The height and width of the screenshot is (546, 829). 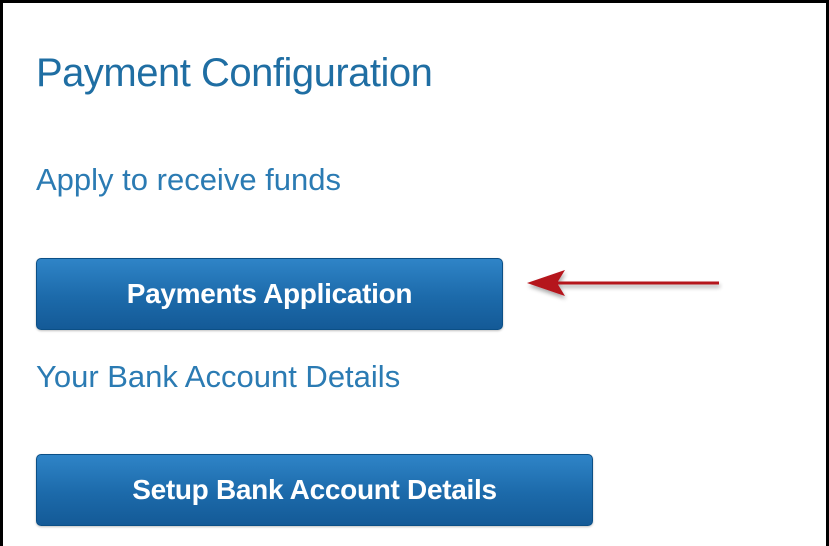 I want to click on setup-bank-account-details-button: Setup Bank Account Details, so click(x=314, y=490).